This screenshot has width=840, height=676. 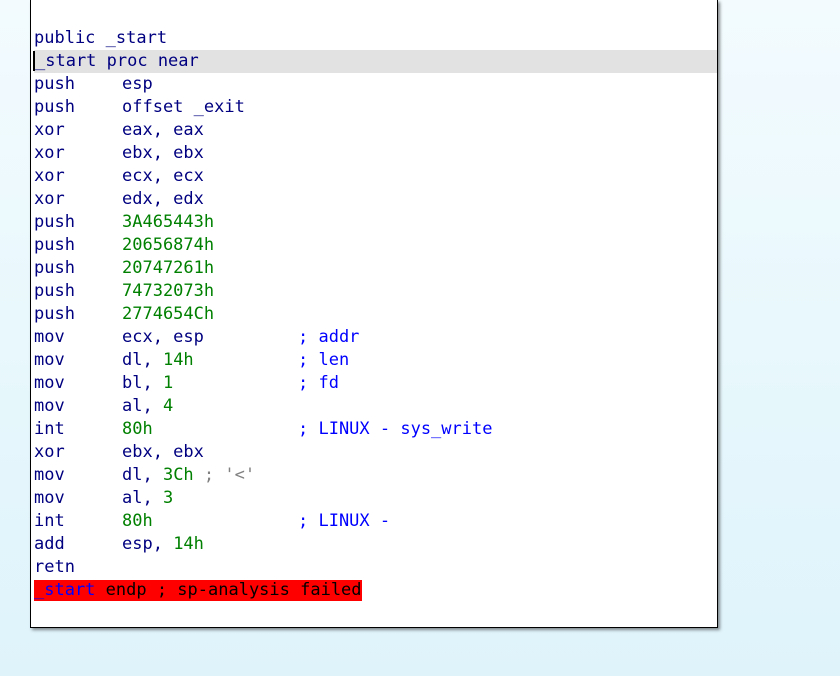 I want to click on instruction-operands: edx, edx, so click(x=163, y=199).